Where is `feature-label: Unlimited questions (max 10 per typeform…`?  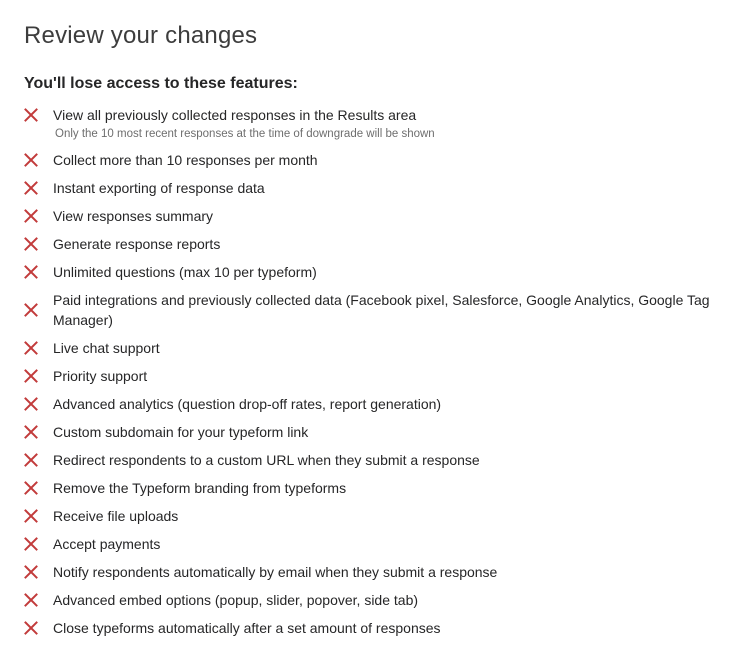
feature-label: Unlimited questions (max 10 per typeform… is located at coordinates (185, 272).